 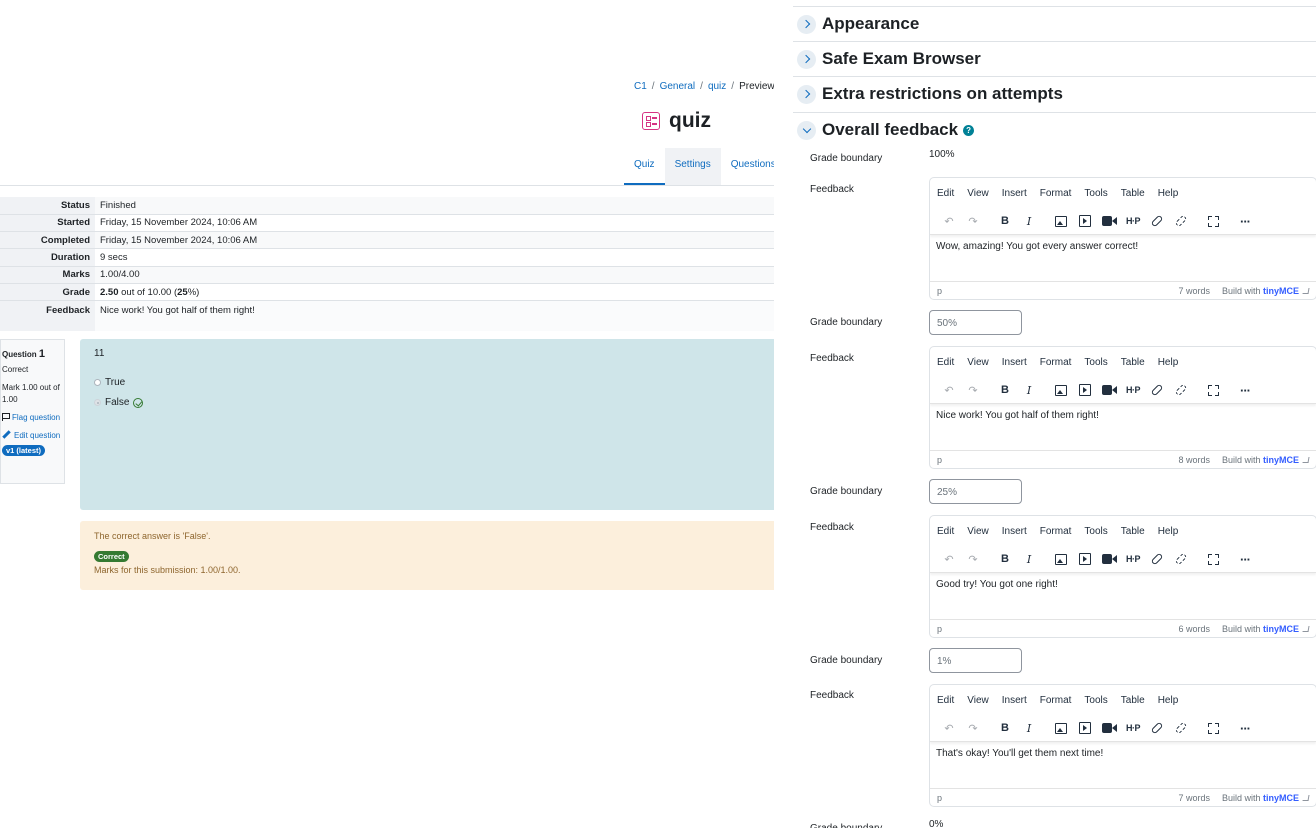 What do you see at coordinates (97, 402) in the screenshot?
I see `radio-false` at bounding box center [97, 402].